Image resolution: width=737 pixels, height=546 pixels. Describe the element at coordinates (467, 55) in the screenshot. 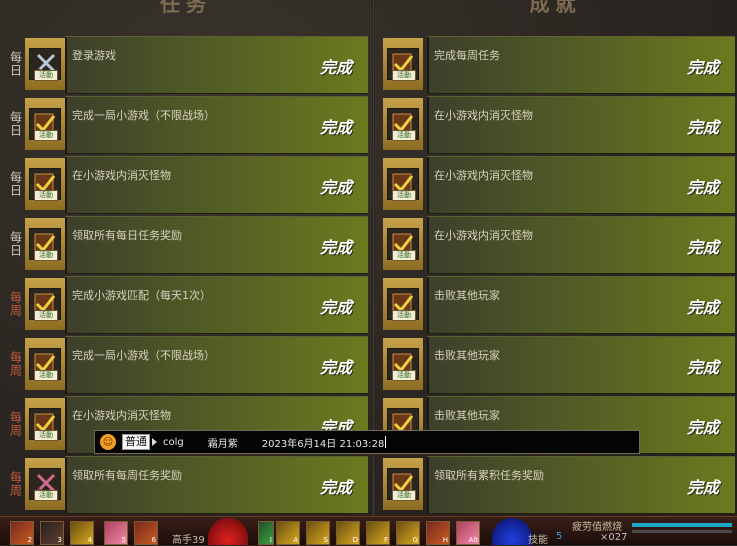

I see `achievement-label: 完成每周任务` at that location.